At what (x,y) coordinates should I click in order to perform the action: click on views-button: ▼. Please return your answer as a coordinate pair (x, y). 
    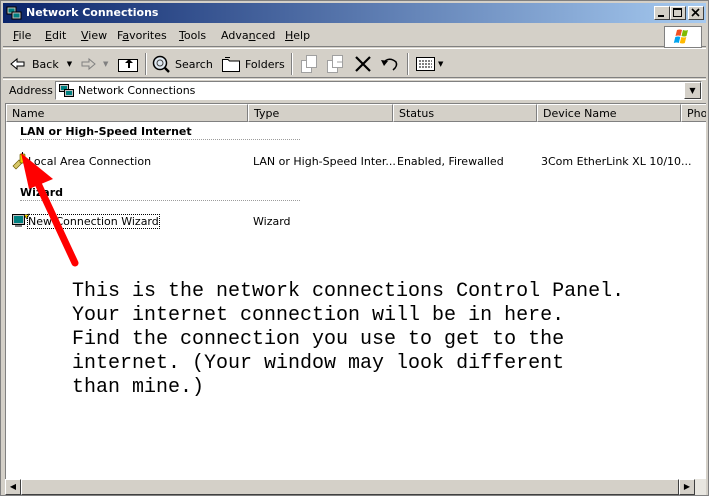
    Looking at the image, I should click on (429, 64).